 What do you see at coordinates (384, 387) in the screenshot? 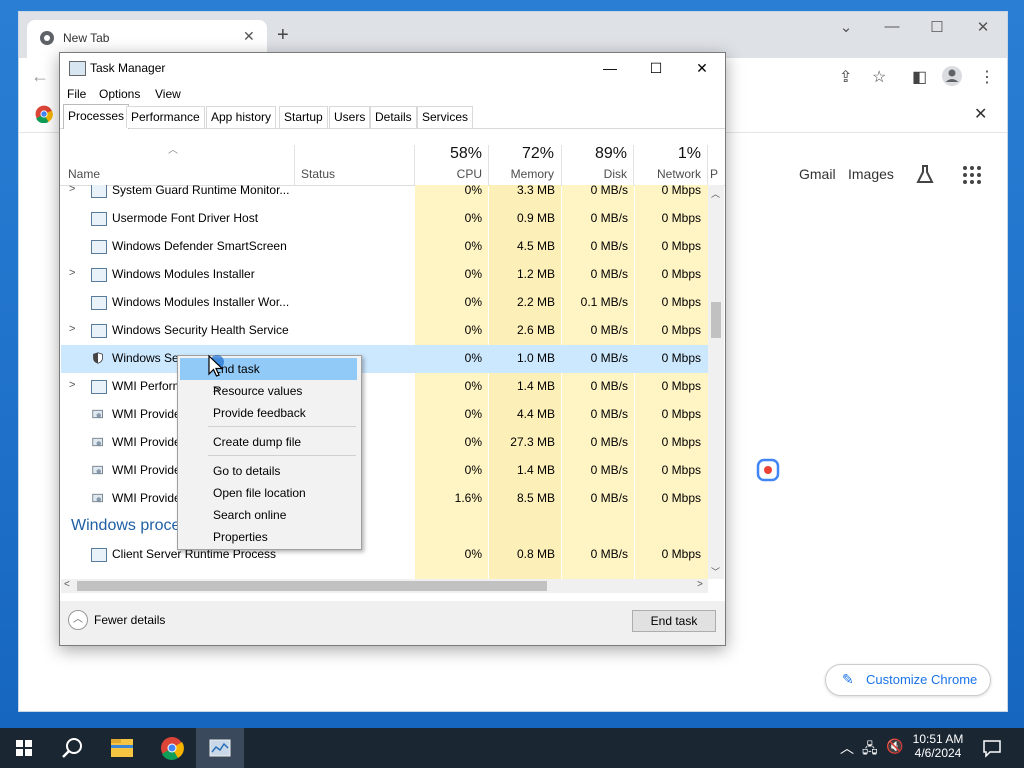
I see `table-row: > WMI Perform 0% 1.4 MB 0 MB/s 0 Mbps` at bounding box center [384, 387].